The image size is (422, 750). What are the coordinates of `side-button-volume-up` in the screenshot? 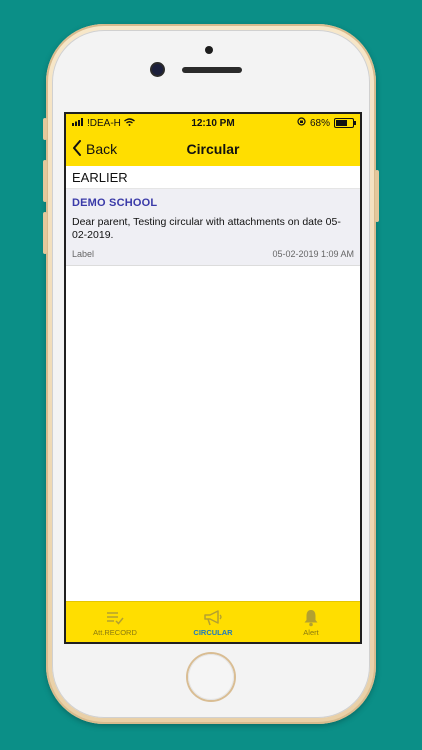 It's located at (45, 181).